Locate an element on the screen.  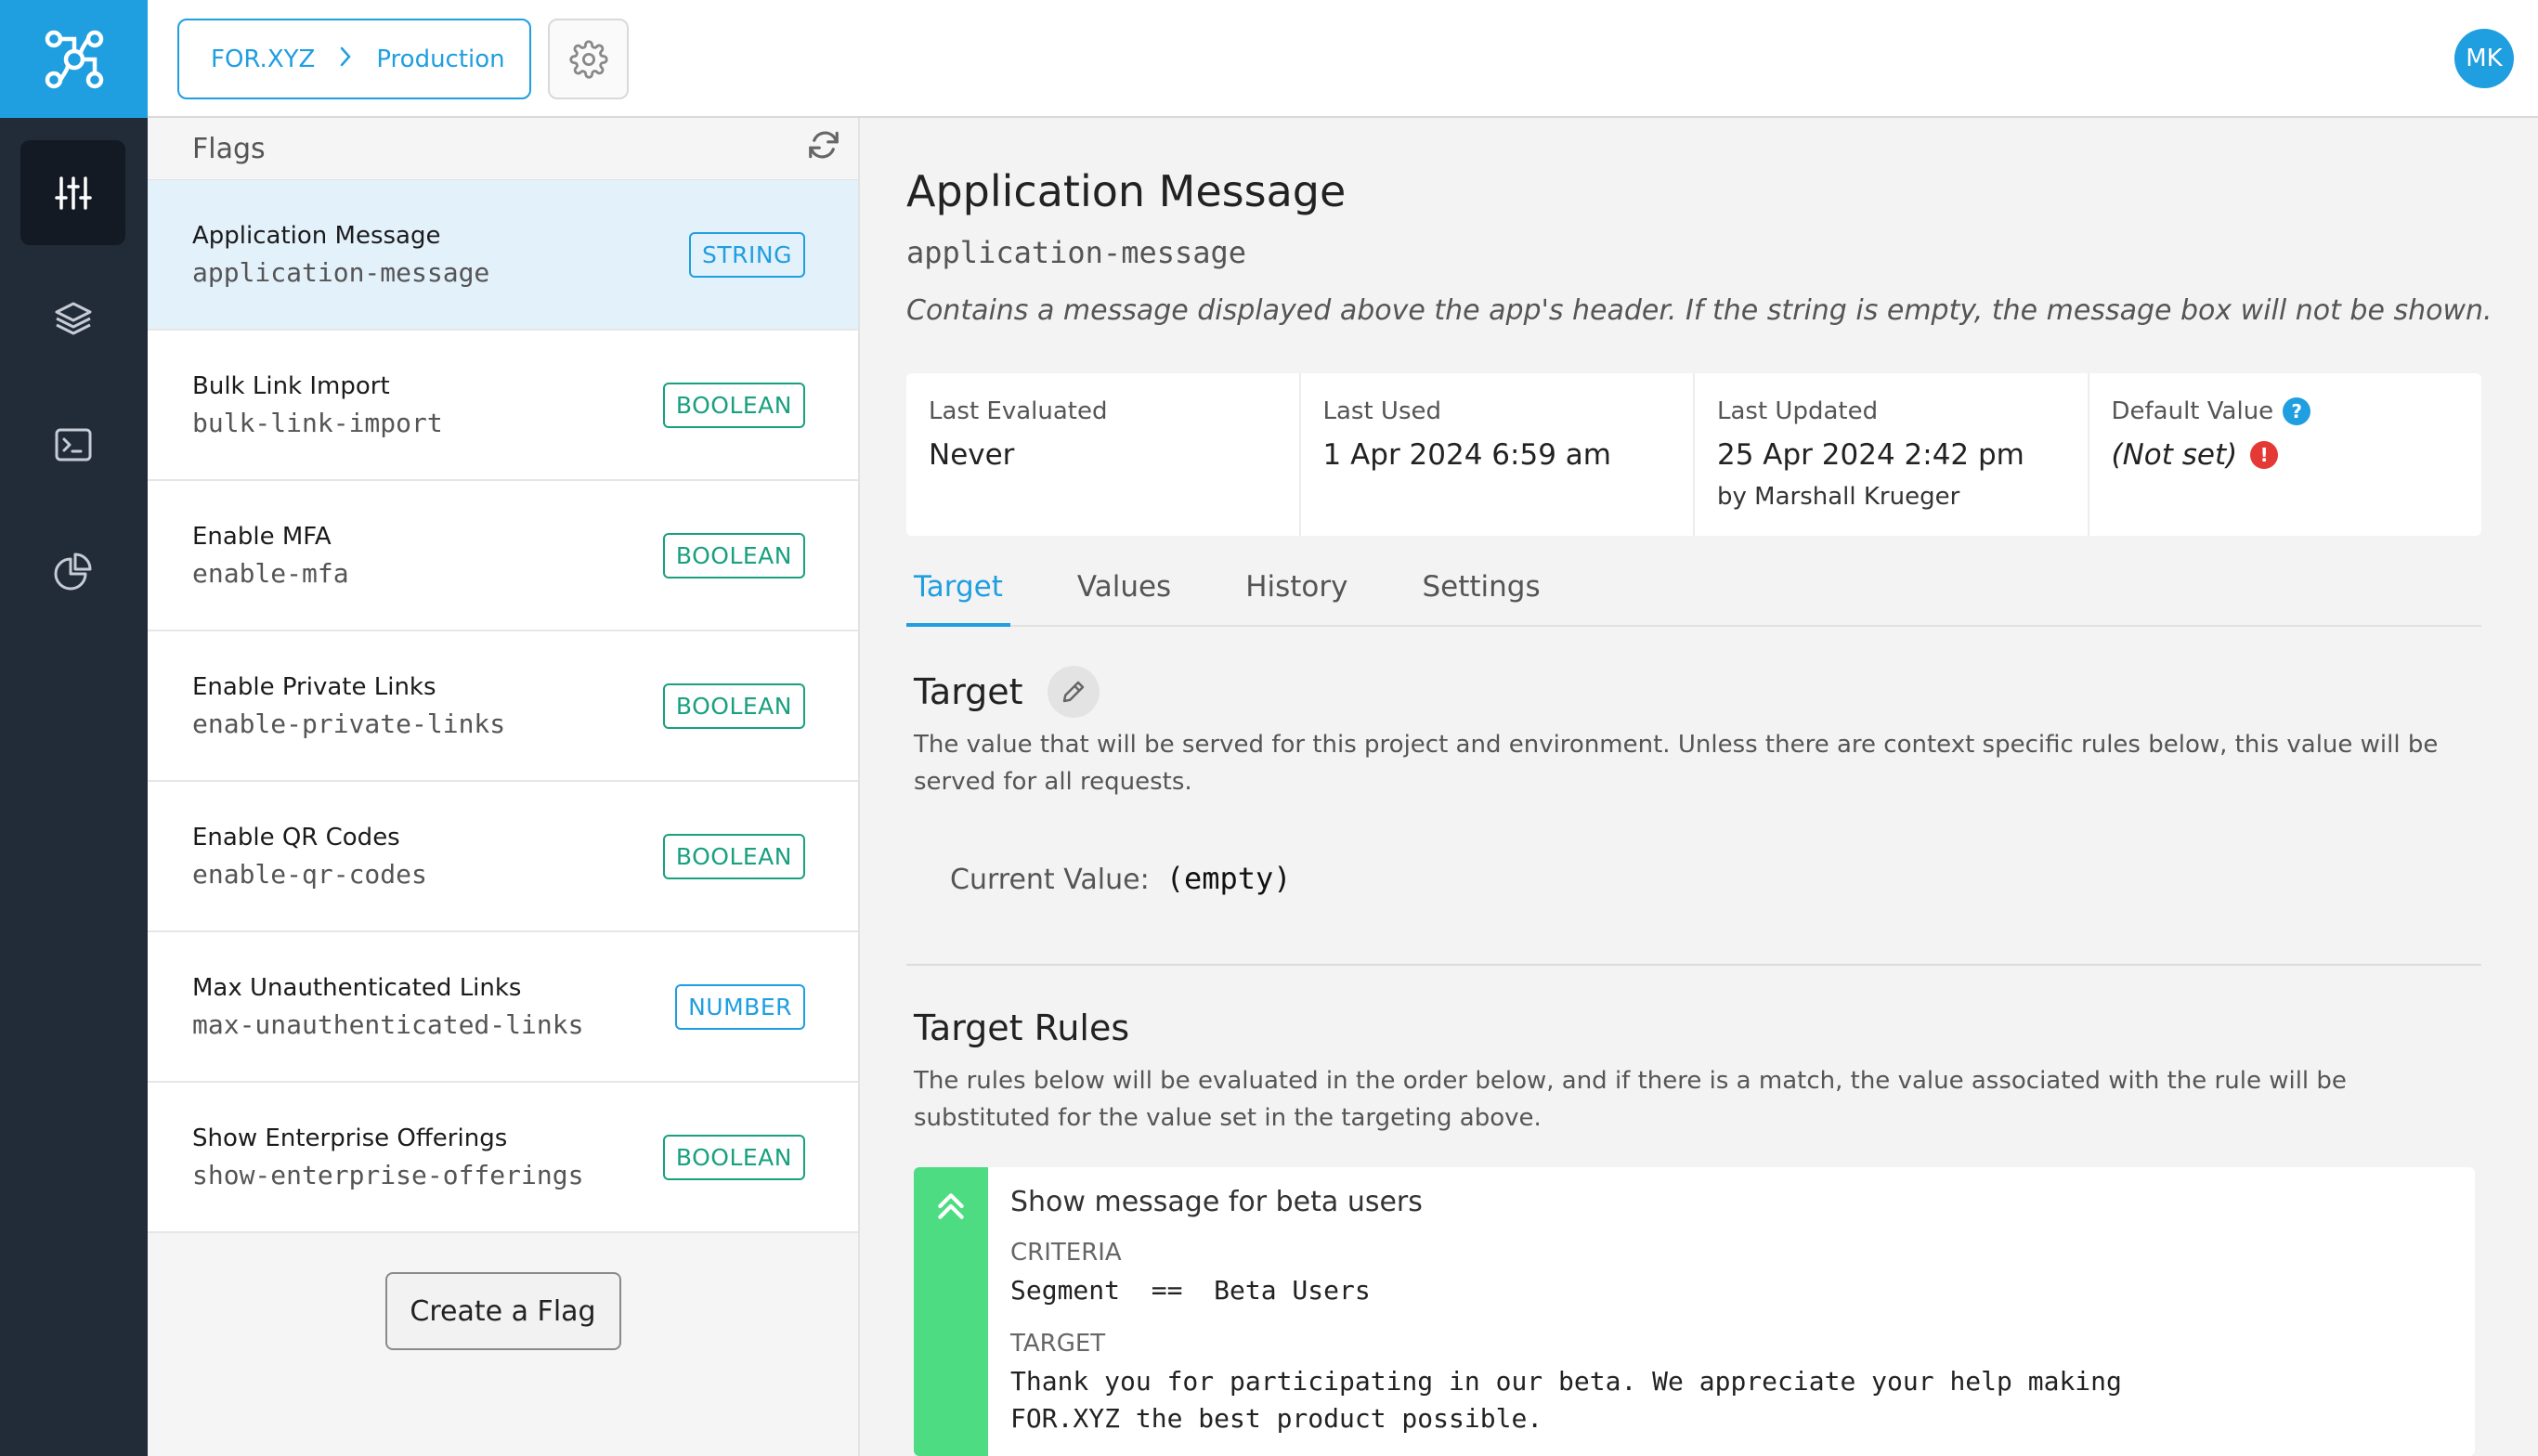
target-section-title: Target is located at coordinates (1007, 692).